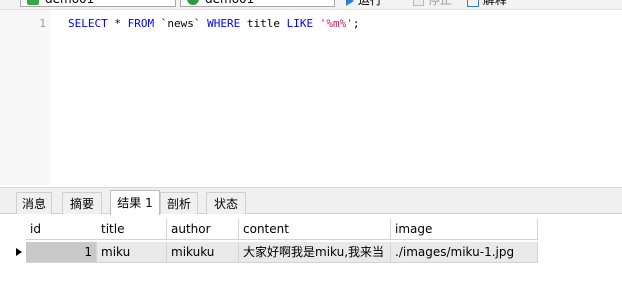  Describe the element at coordinates (69, 3) in the screenshot. I see `connection-select-value: demo01` at that location.